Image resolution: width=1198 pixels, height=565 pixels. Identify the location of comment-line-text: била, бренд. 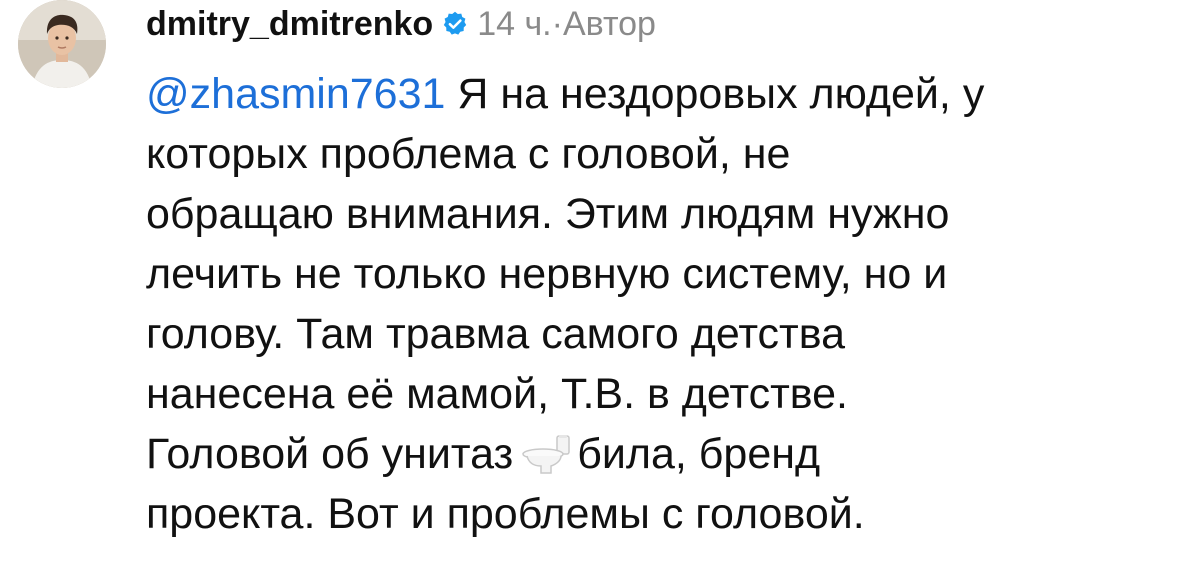
(699, 454).